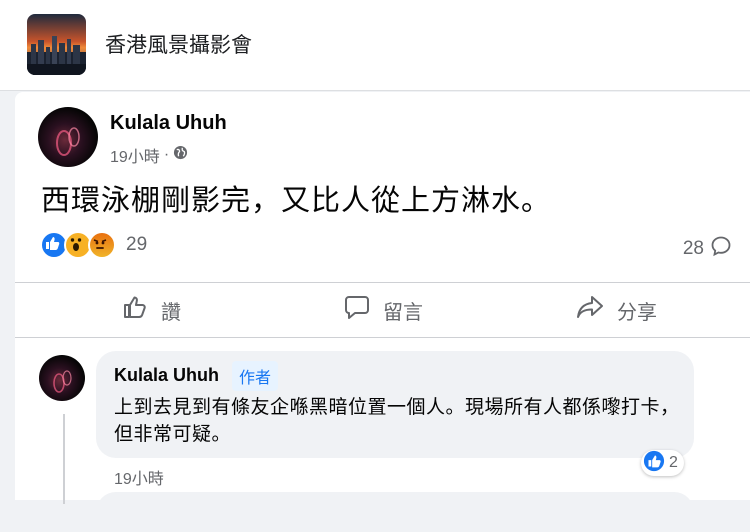  Describe the element at coordinates (693, 248) in the screenshot. I see `comment-count-number: 28` at that location.